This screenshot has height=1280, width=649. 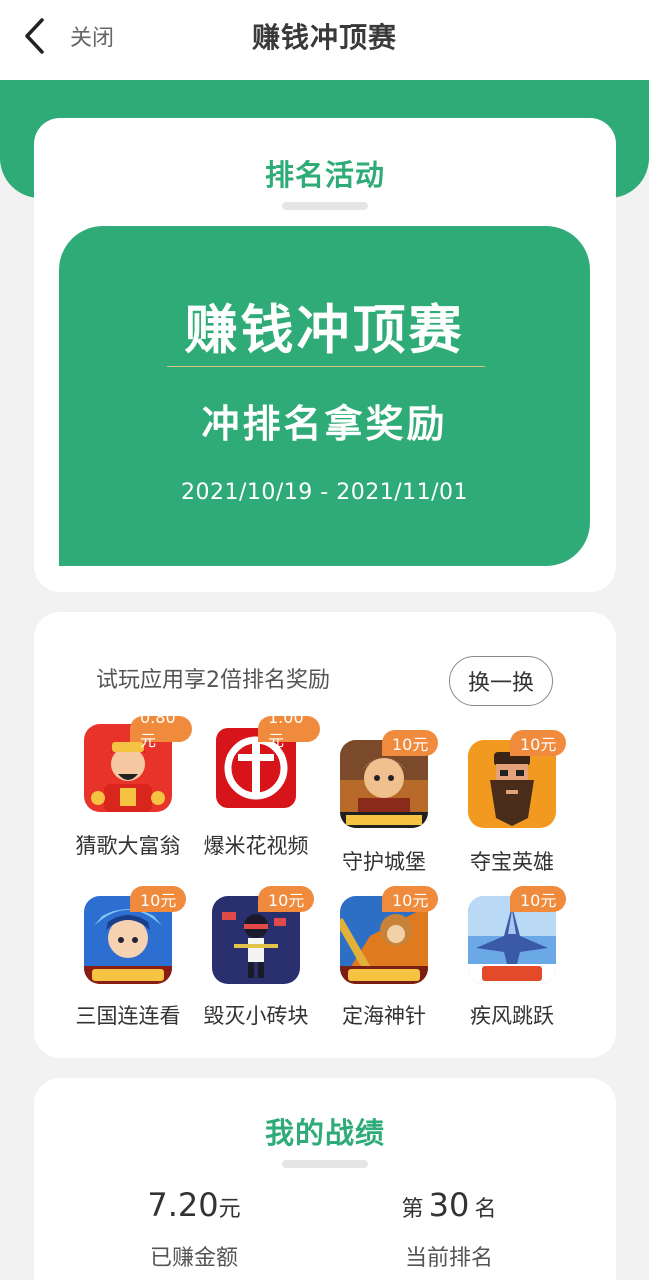 I want to click on app-name: 猜歌大富翁, so click(x=128, y=846).